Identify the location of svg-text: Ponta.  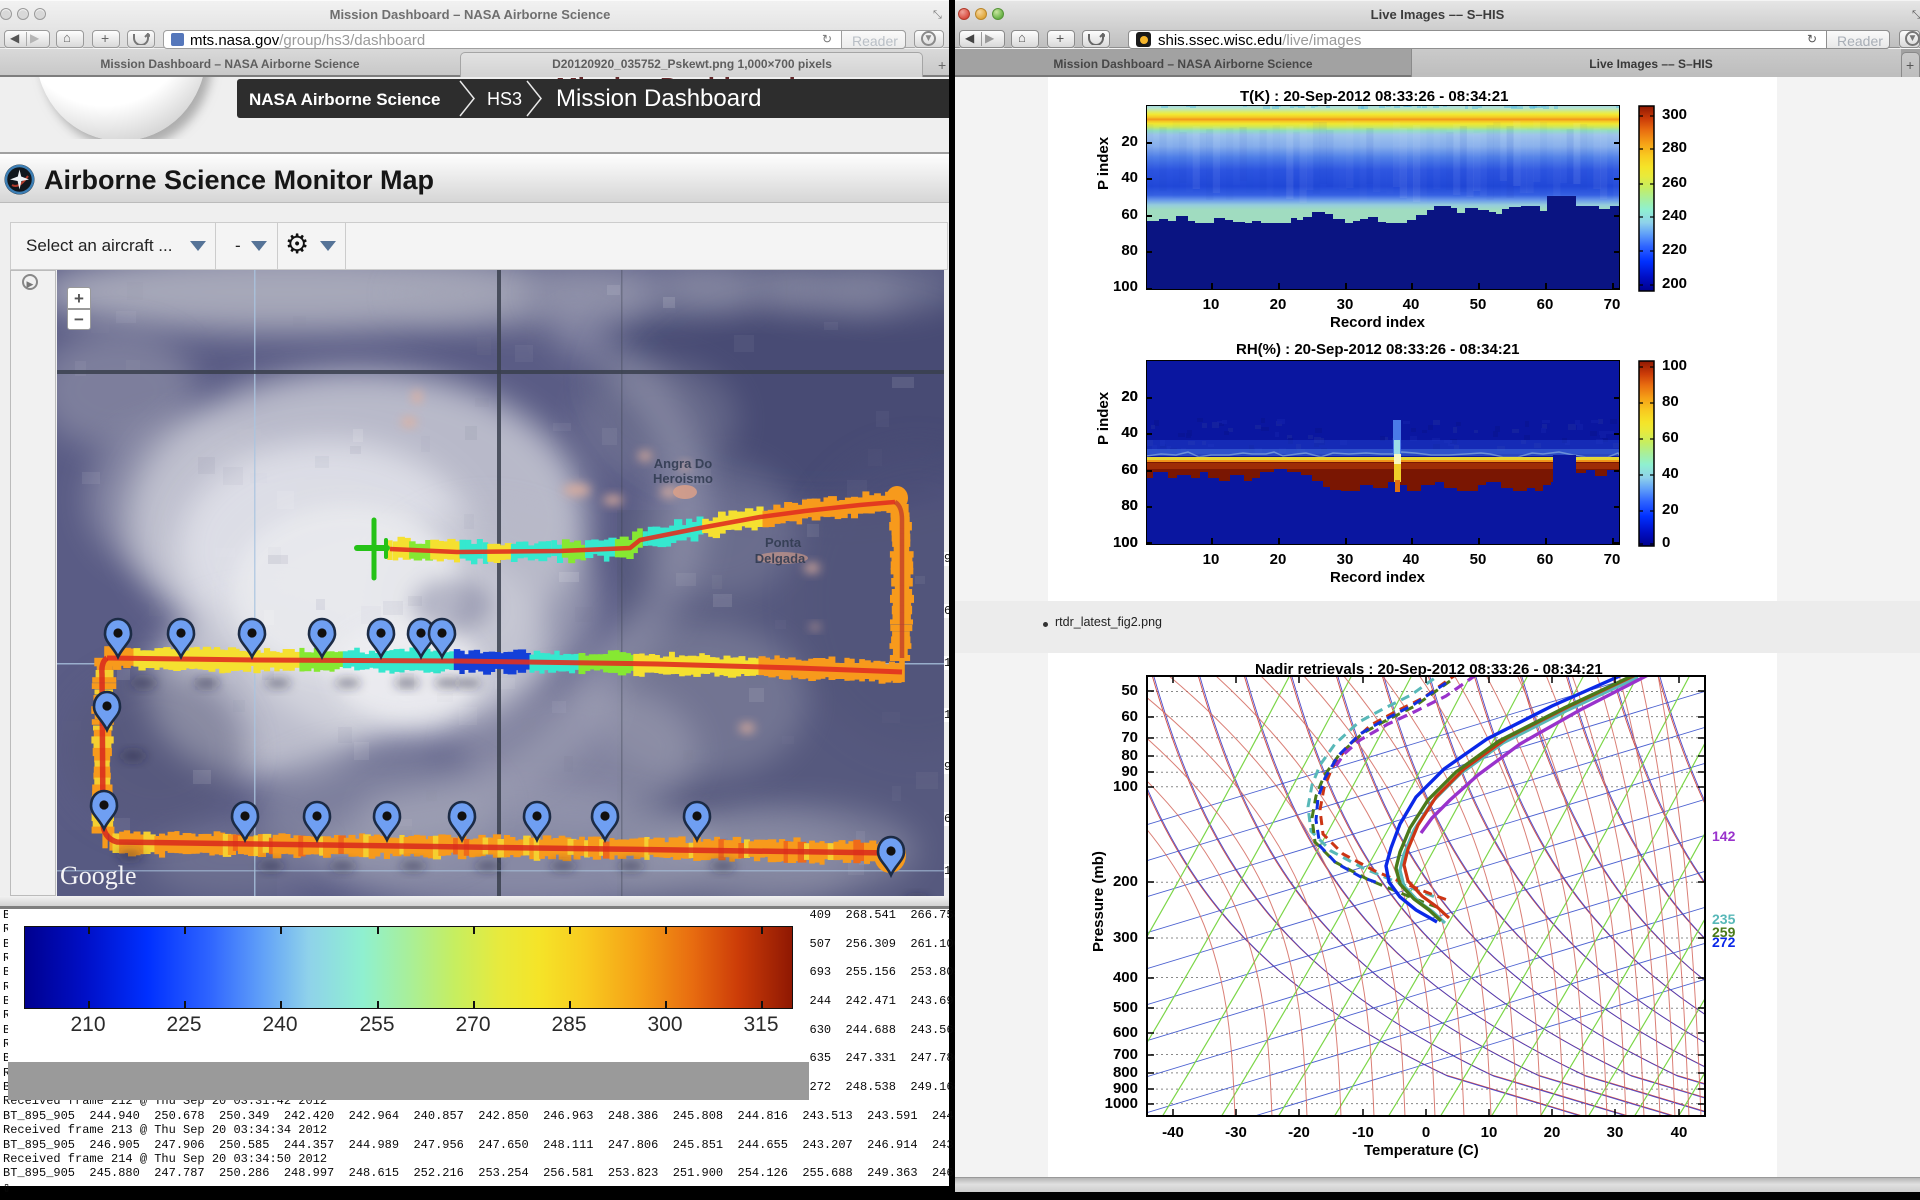
(783, 542).